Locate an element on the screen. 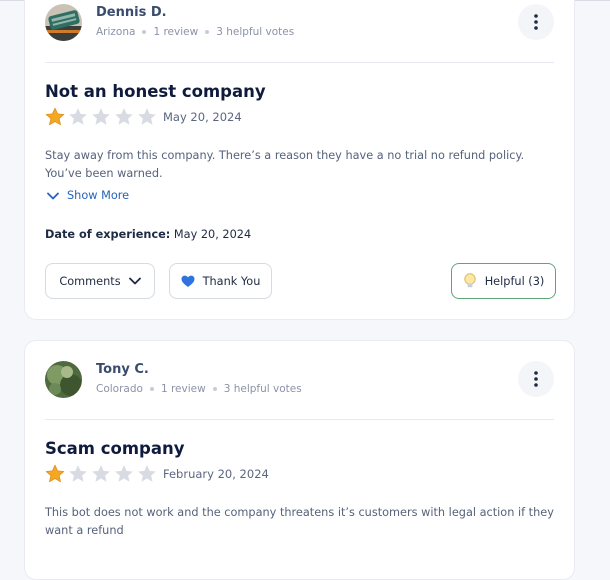 The width and height of the screenshot is (610, 580). reviewer-meta: Arizona 1 review 3 helpful votes is located at coordinates (195, 32).